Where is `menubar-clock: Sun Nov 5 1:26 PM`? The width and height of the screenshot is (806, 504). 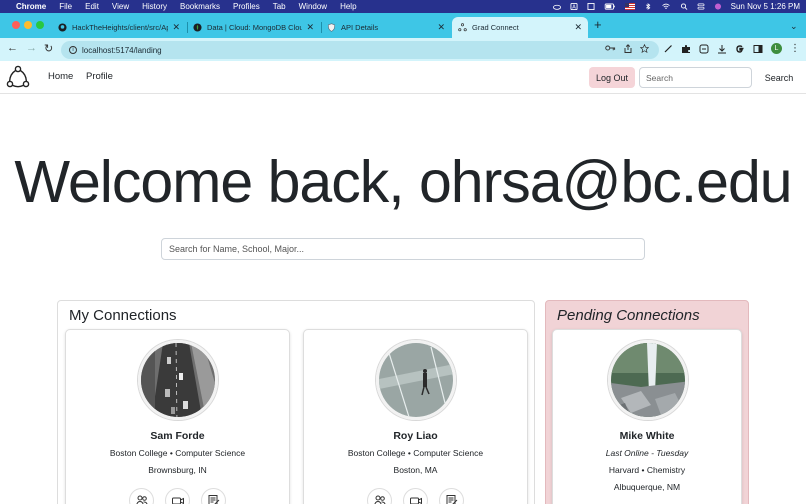
menubar-clock: Sun Nov 5 1:26 PM is located at coordinates (765, 6).